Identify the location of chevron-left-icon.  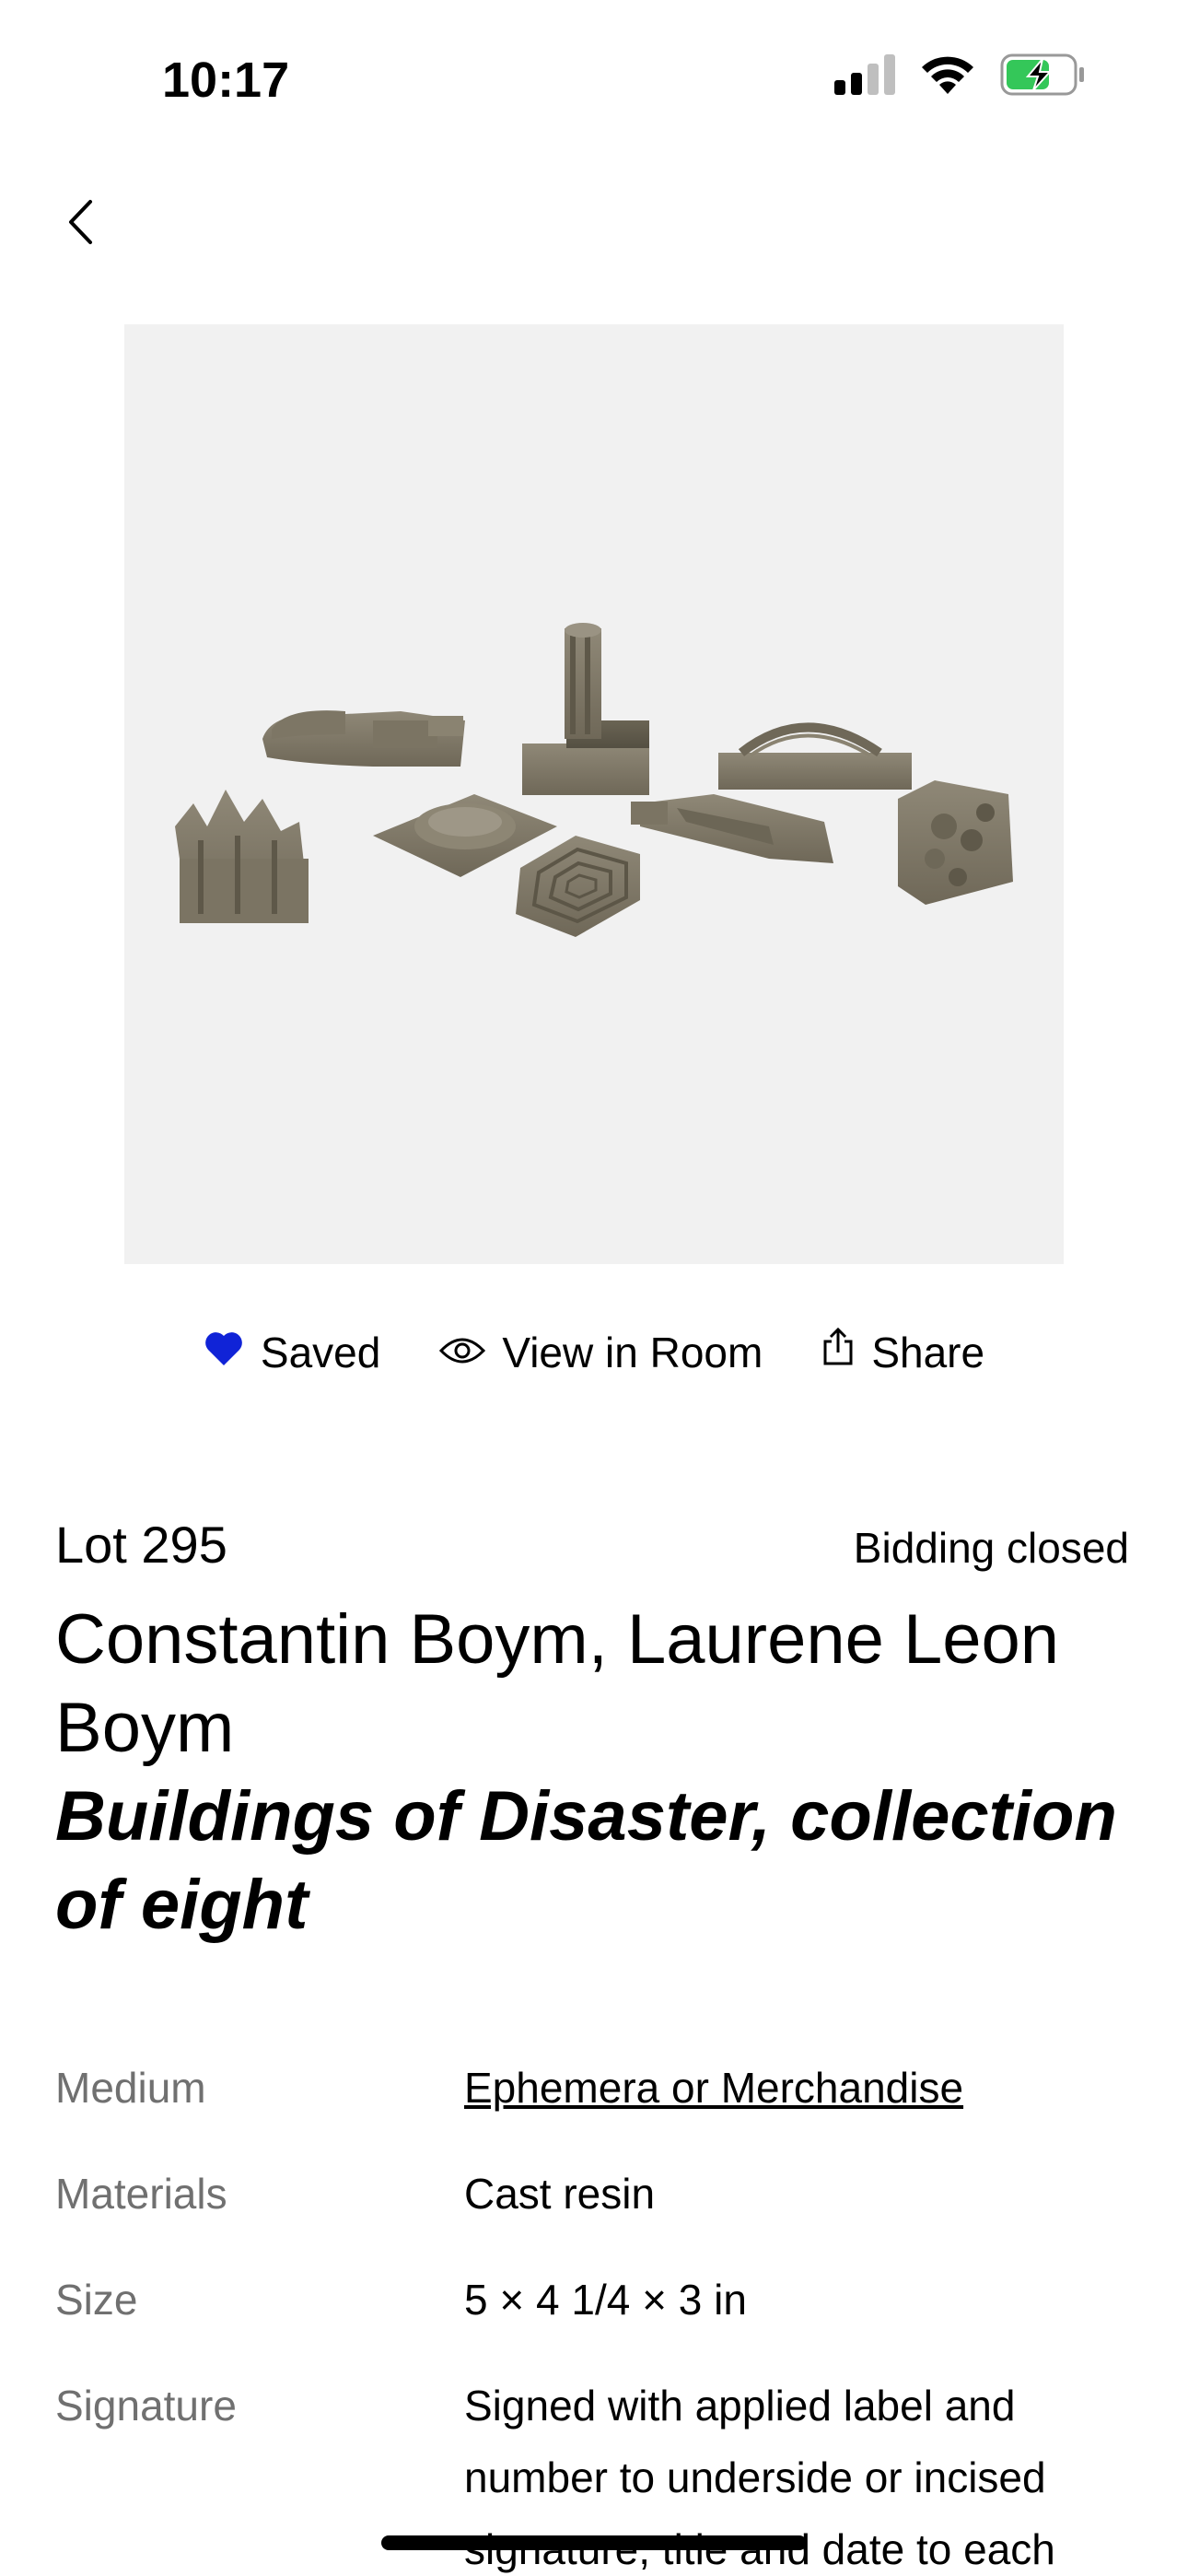
(80, 224).